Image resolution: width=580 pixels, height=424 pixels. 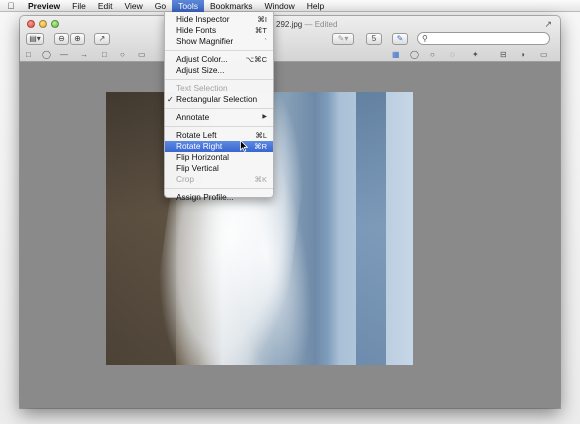 What do you see at coordinates (289, 24) in the screenshot?
I see `document-filename: 292.jpg` at bounding box center [289, 24].